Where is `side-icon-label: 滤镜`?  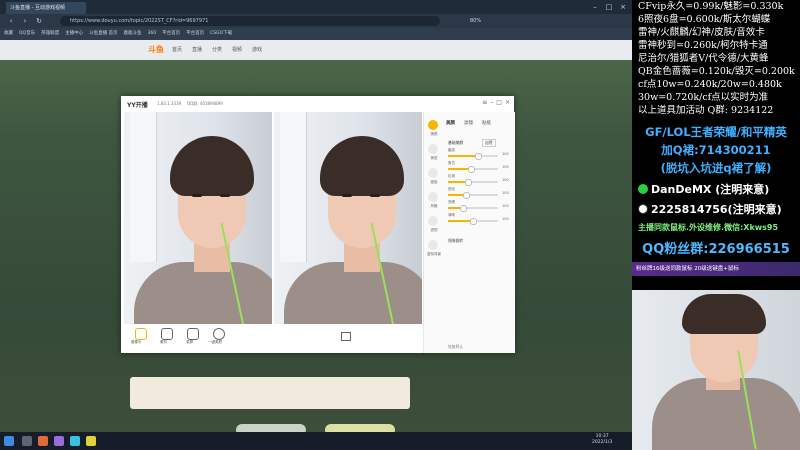 side-icon-label: 滤镜 is located at coordinates (434, 230).